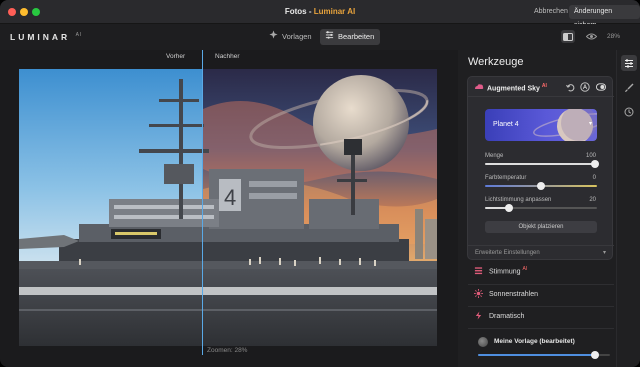 The width and height of the screenshot is (640, 367). Describe the element at coordinates (541, 208) in the screenshot. I see `scene-relight-slider` at that location.